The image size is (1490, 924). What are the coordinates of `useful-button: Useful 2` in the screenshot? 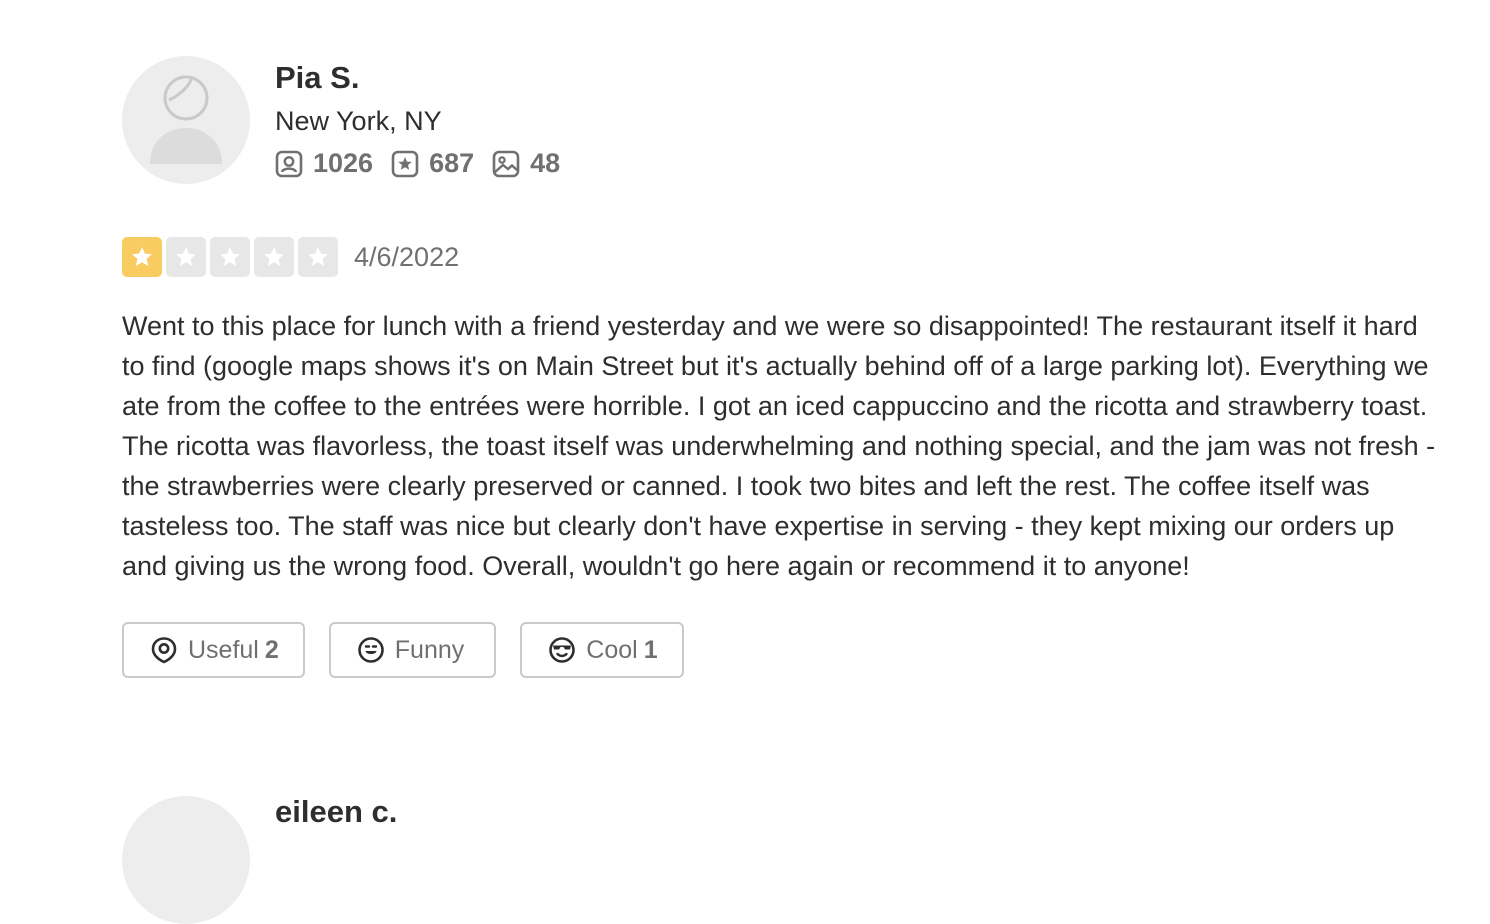 It's located at (213, 650).